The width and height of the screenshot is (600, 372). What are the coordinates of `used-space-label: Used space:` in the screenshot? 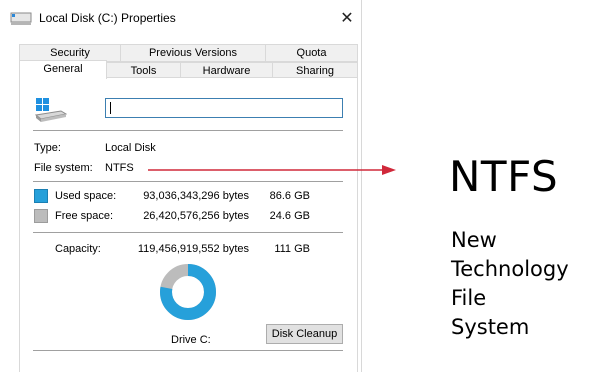 It's located at (86, 196).